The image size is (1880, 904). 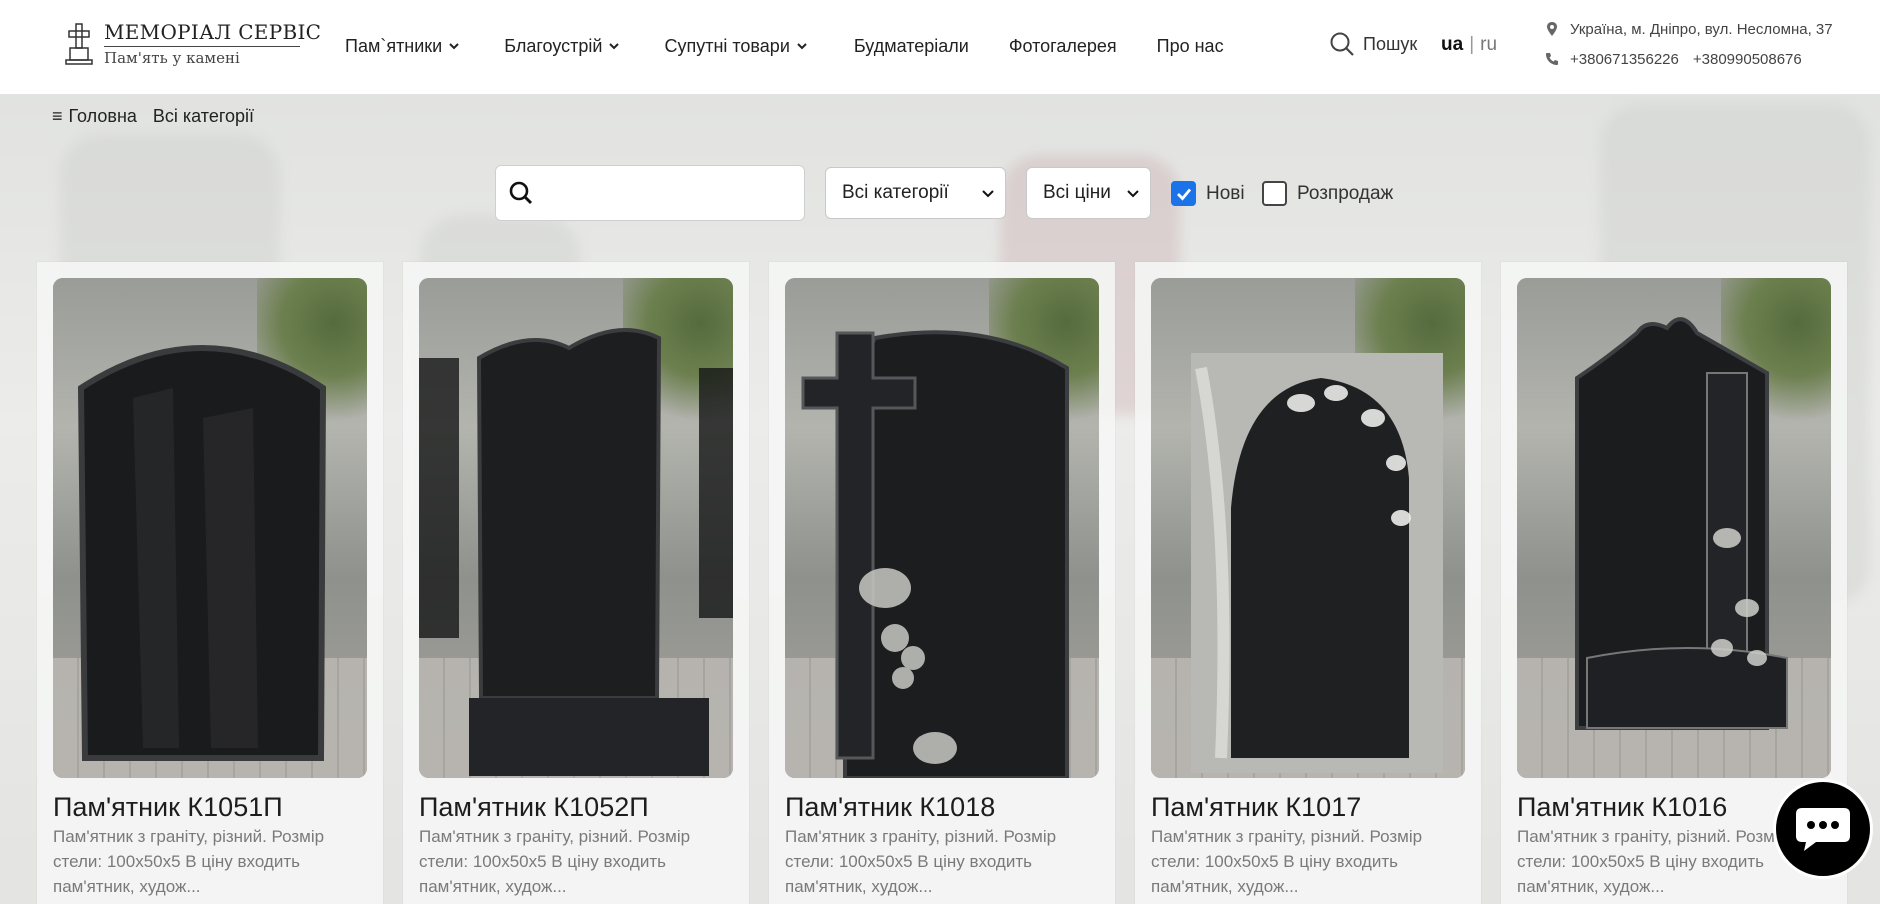 I want to click on price-select: Всі ціни, so click(x=1088, y=193).